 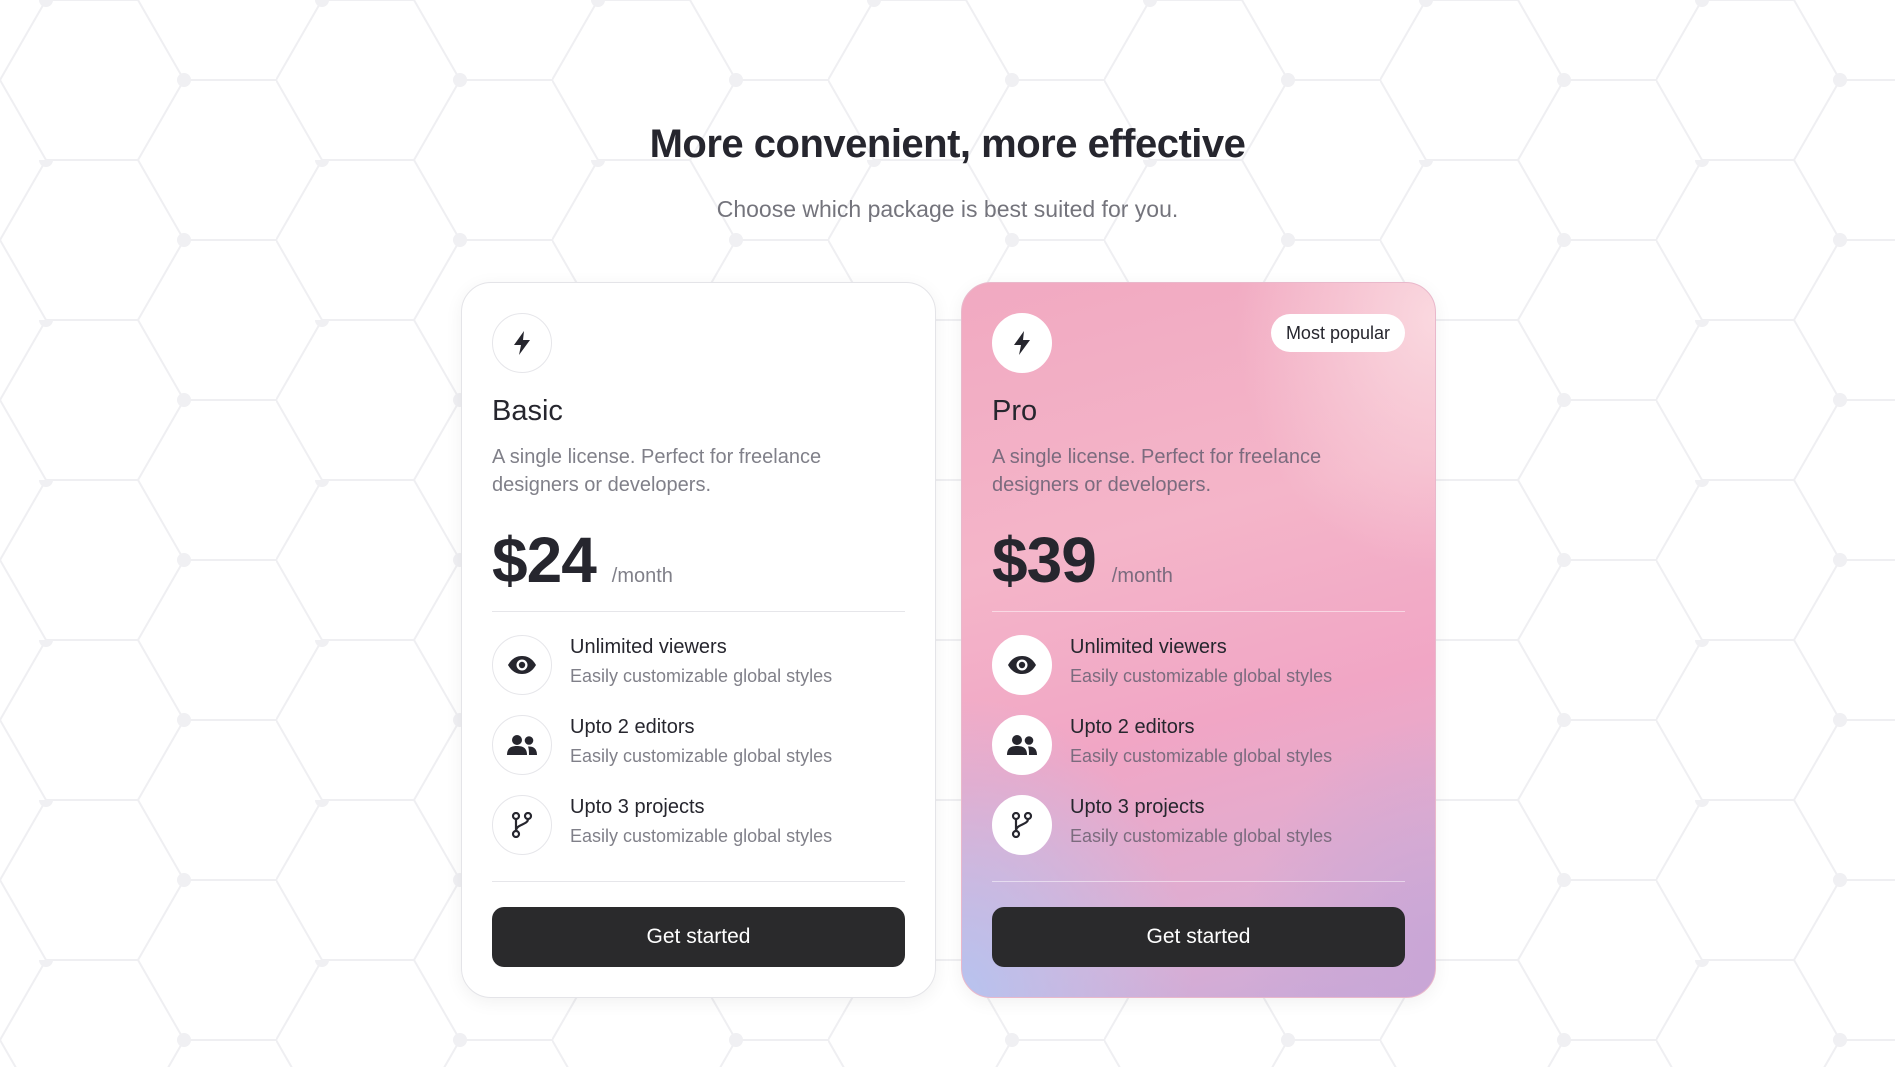 I want to click on page-title: More convenient, more effective, so click(x=947, y=144).